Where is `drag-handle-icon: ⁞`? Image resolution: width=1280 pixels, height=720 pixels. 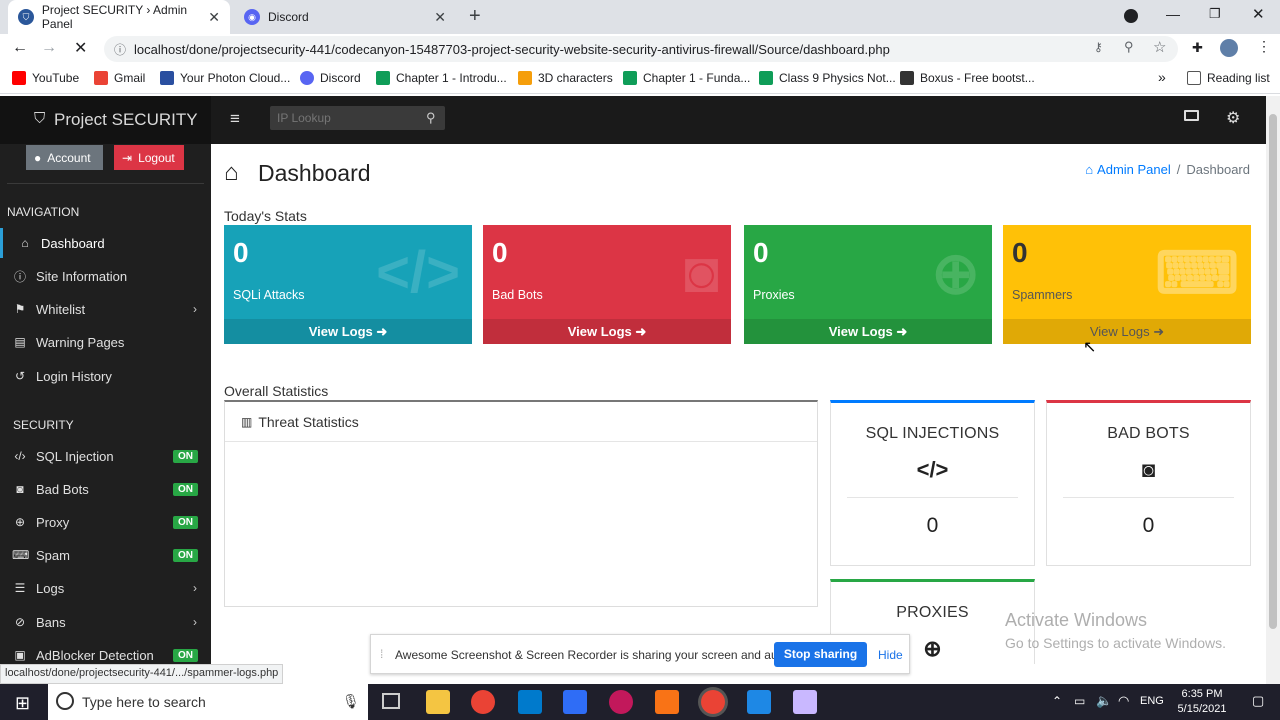 drag-handle-icon: ⁞ is located at coordinates (381, 654).